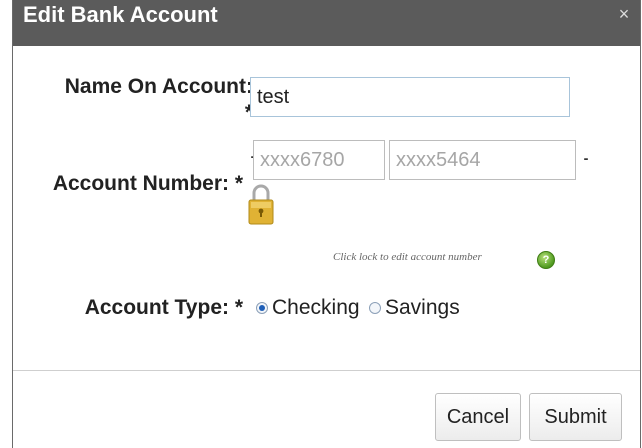  What do you see at coordinates (262, 308) in the screenshot?
I see `checking-radio` at bounding box center [262, 308].